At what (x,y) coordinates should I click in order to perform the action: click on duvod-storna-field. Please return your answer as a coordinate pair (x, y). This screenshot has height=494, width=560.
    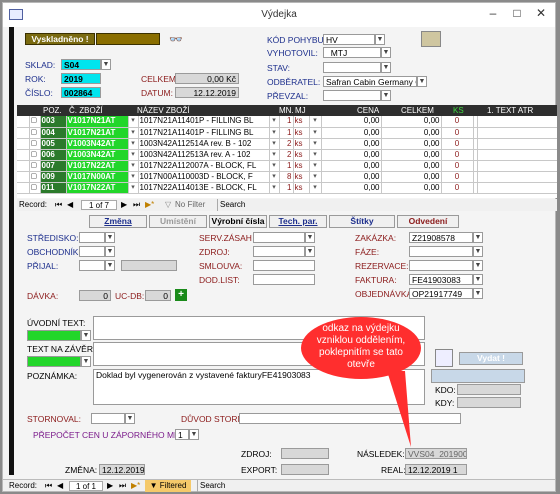
    Looking at the image, I should click on (350, 418).